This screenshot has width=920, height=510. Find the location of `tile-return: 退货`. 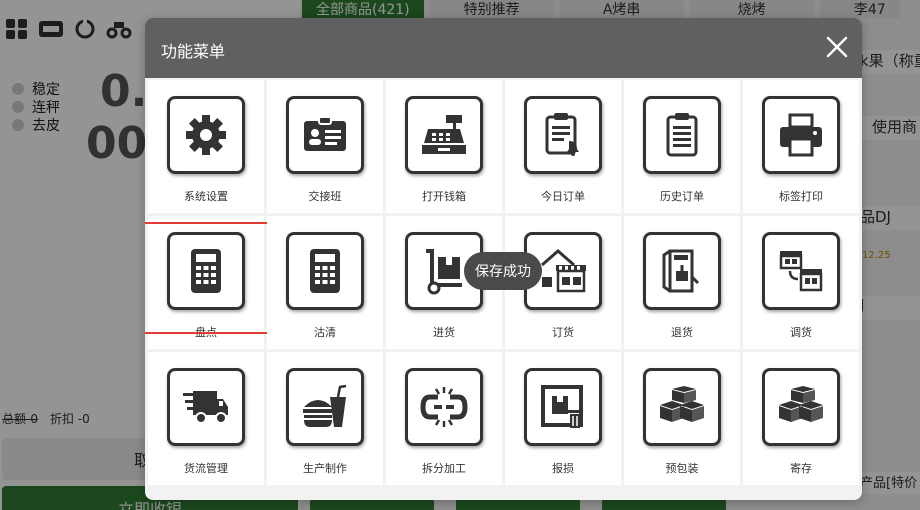

tile-return: 退货 is located at coordinates (682, 282).